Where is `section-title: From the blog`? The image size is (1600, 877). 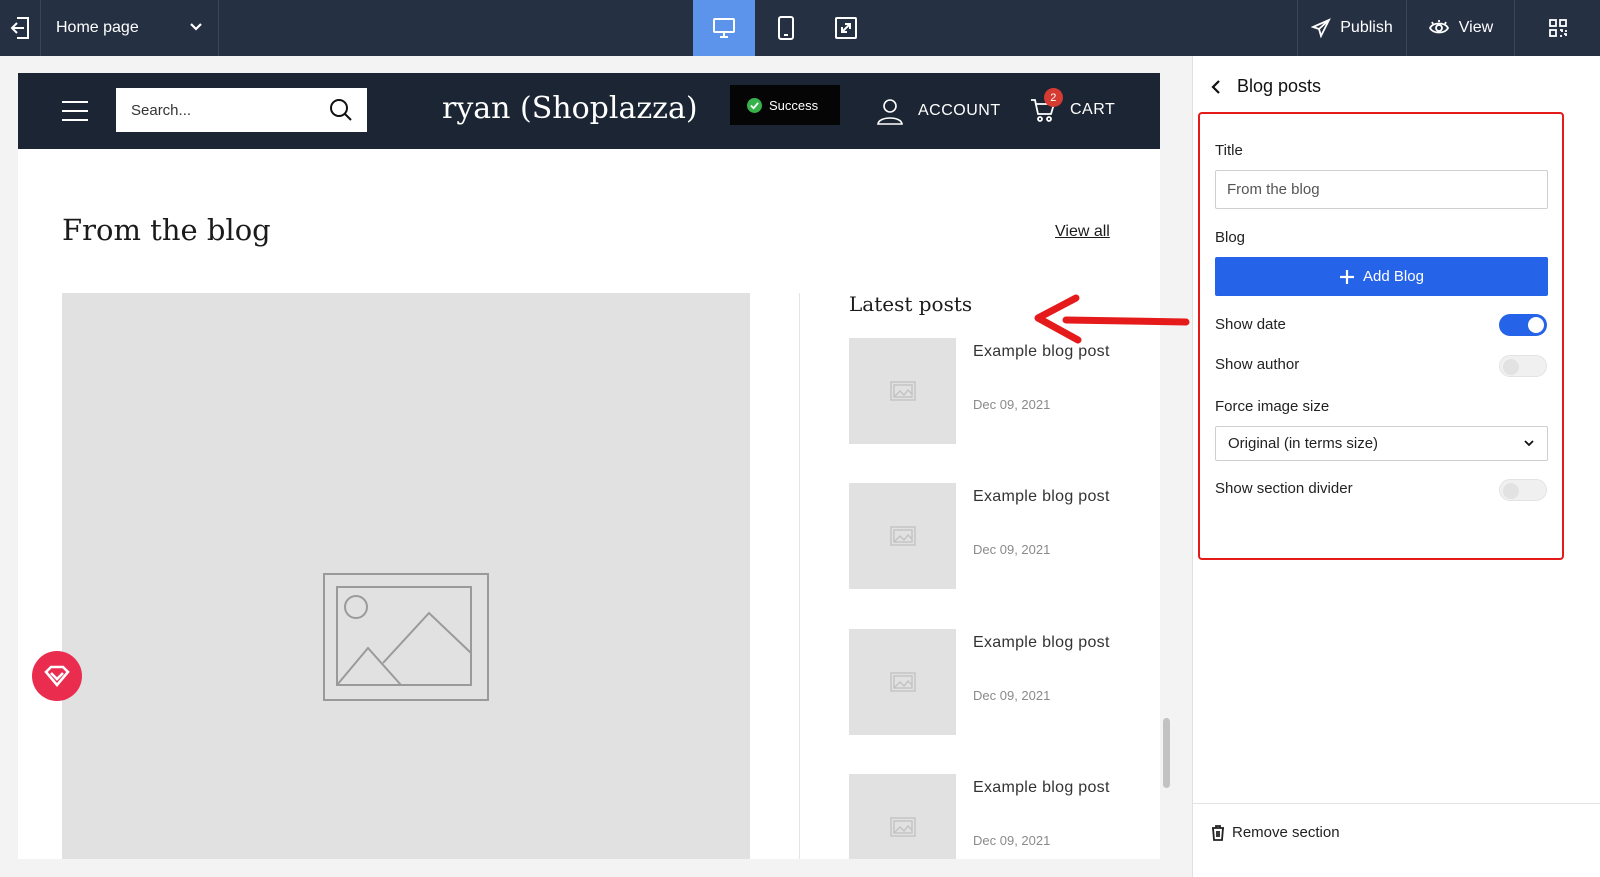
section-title: From the blog is located at coordinates (166, 230).